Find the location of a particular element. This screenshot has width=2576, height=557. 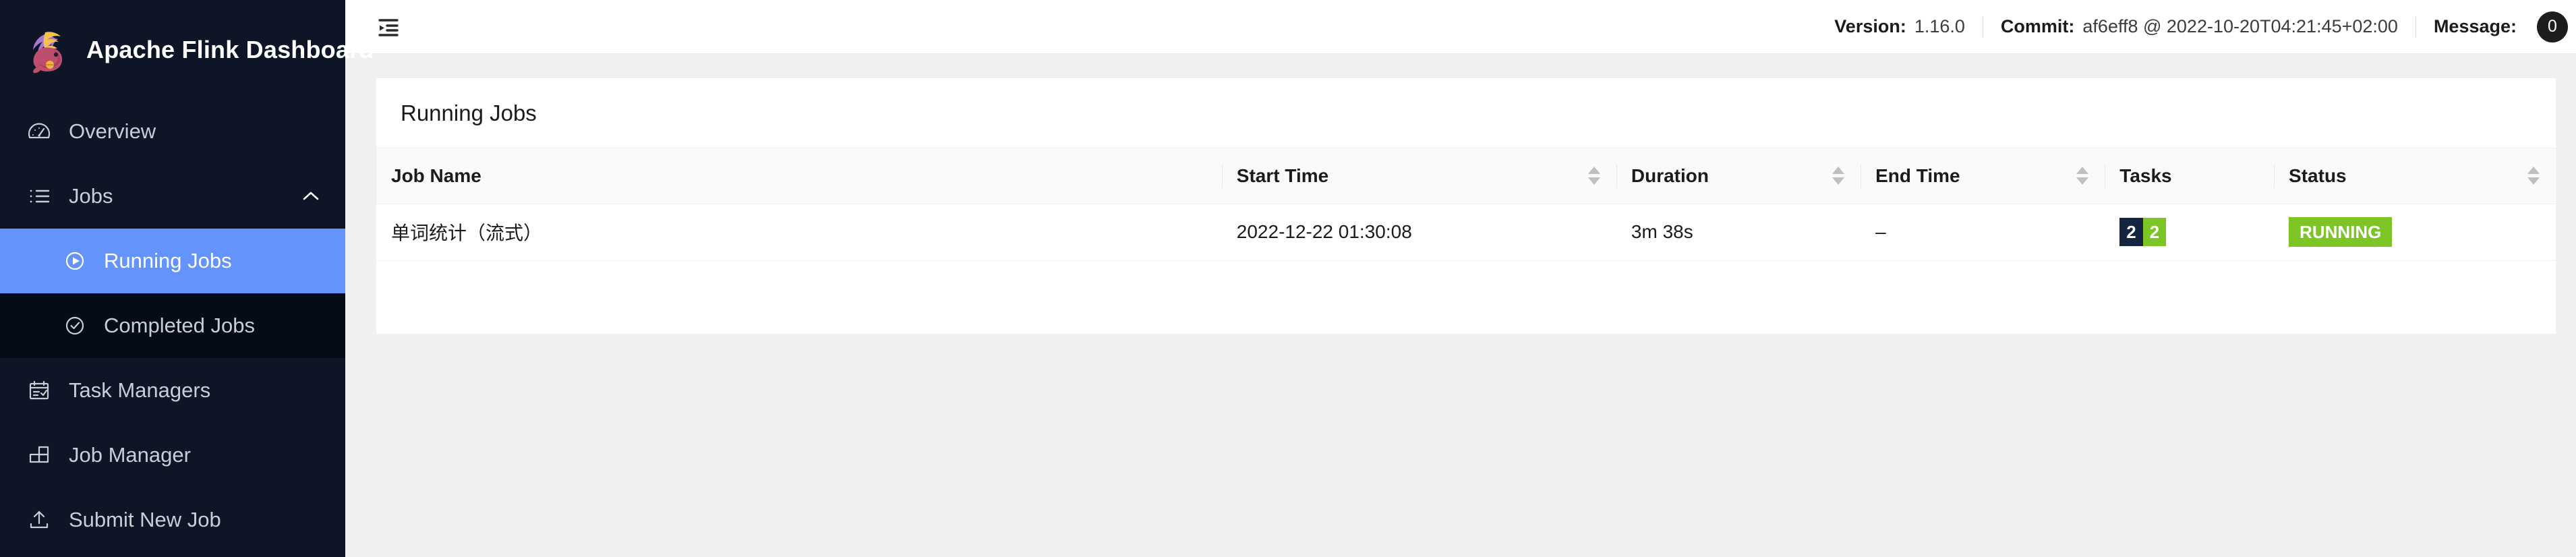

task-badge-group: 2 2 is located at coordinates (2189, 232).